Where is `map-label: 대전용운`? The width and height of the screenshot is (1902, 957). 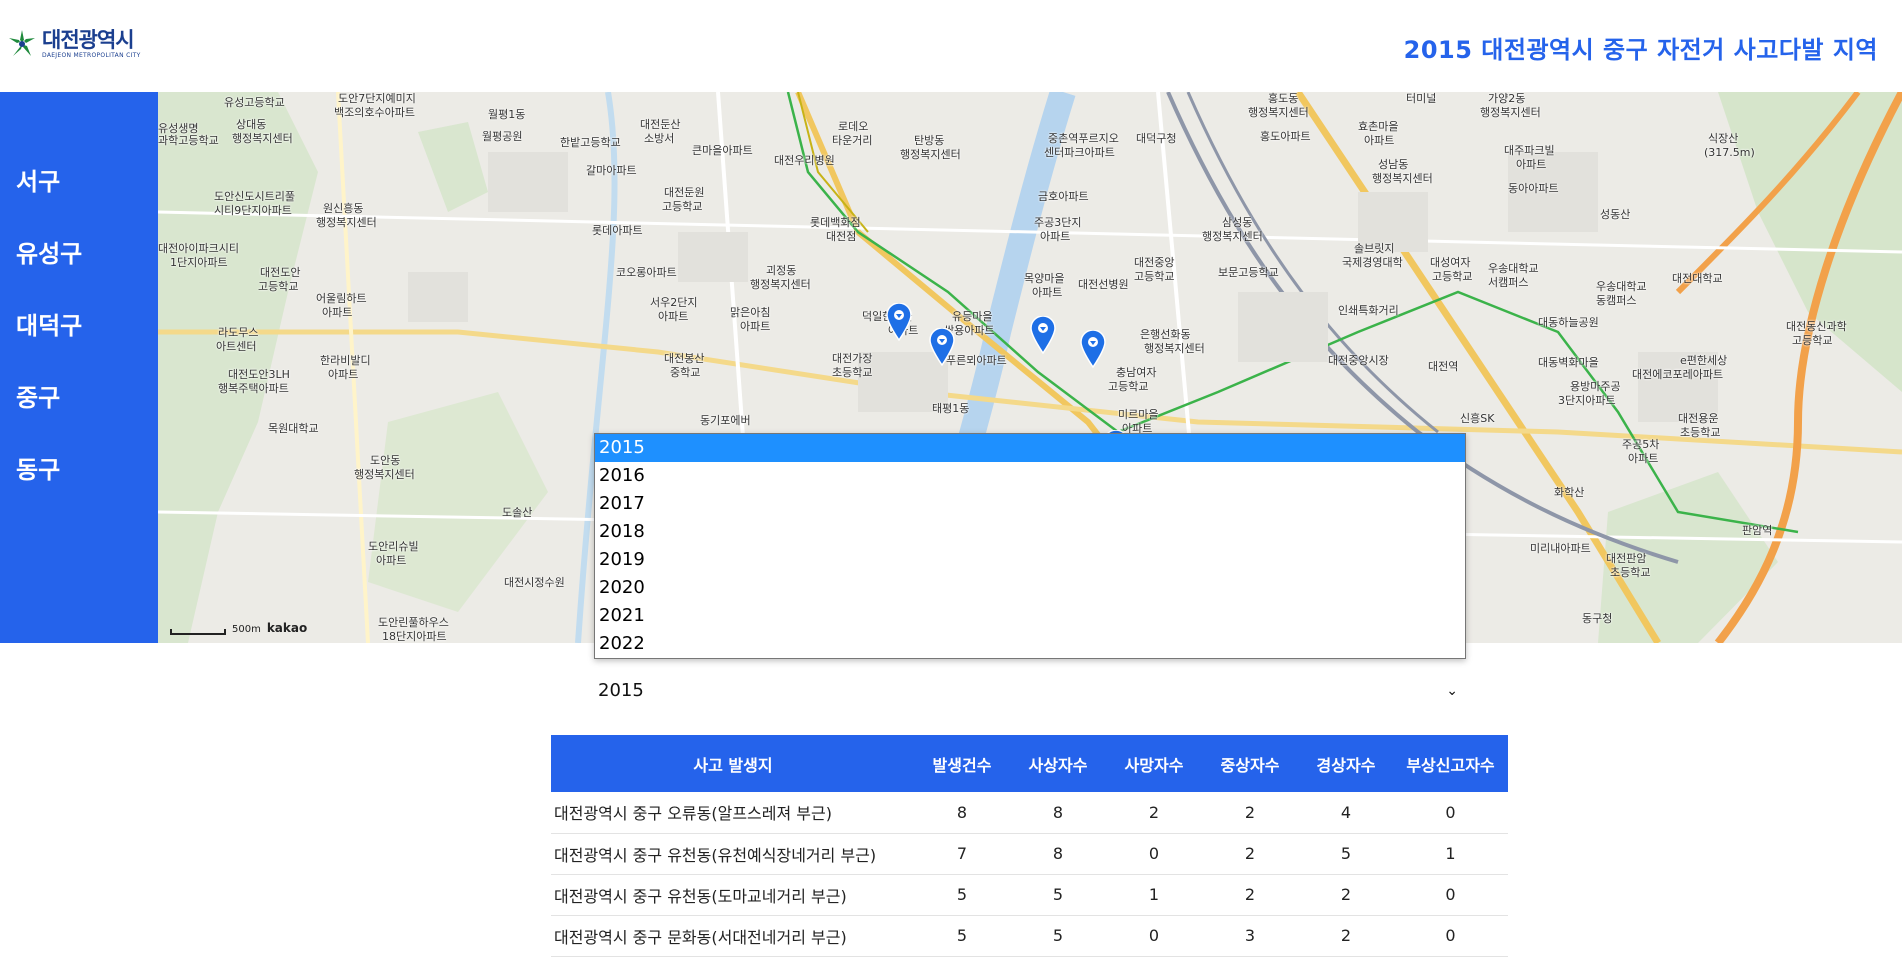 map-label: 대전용운 is located at coordinates (1698, 418).